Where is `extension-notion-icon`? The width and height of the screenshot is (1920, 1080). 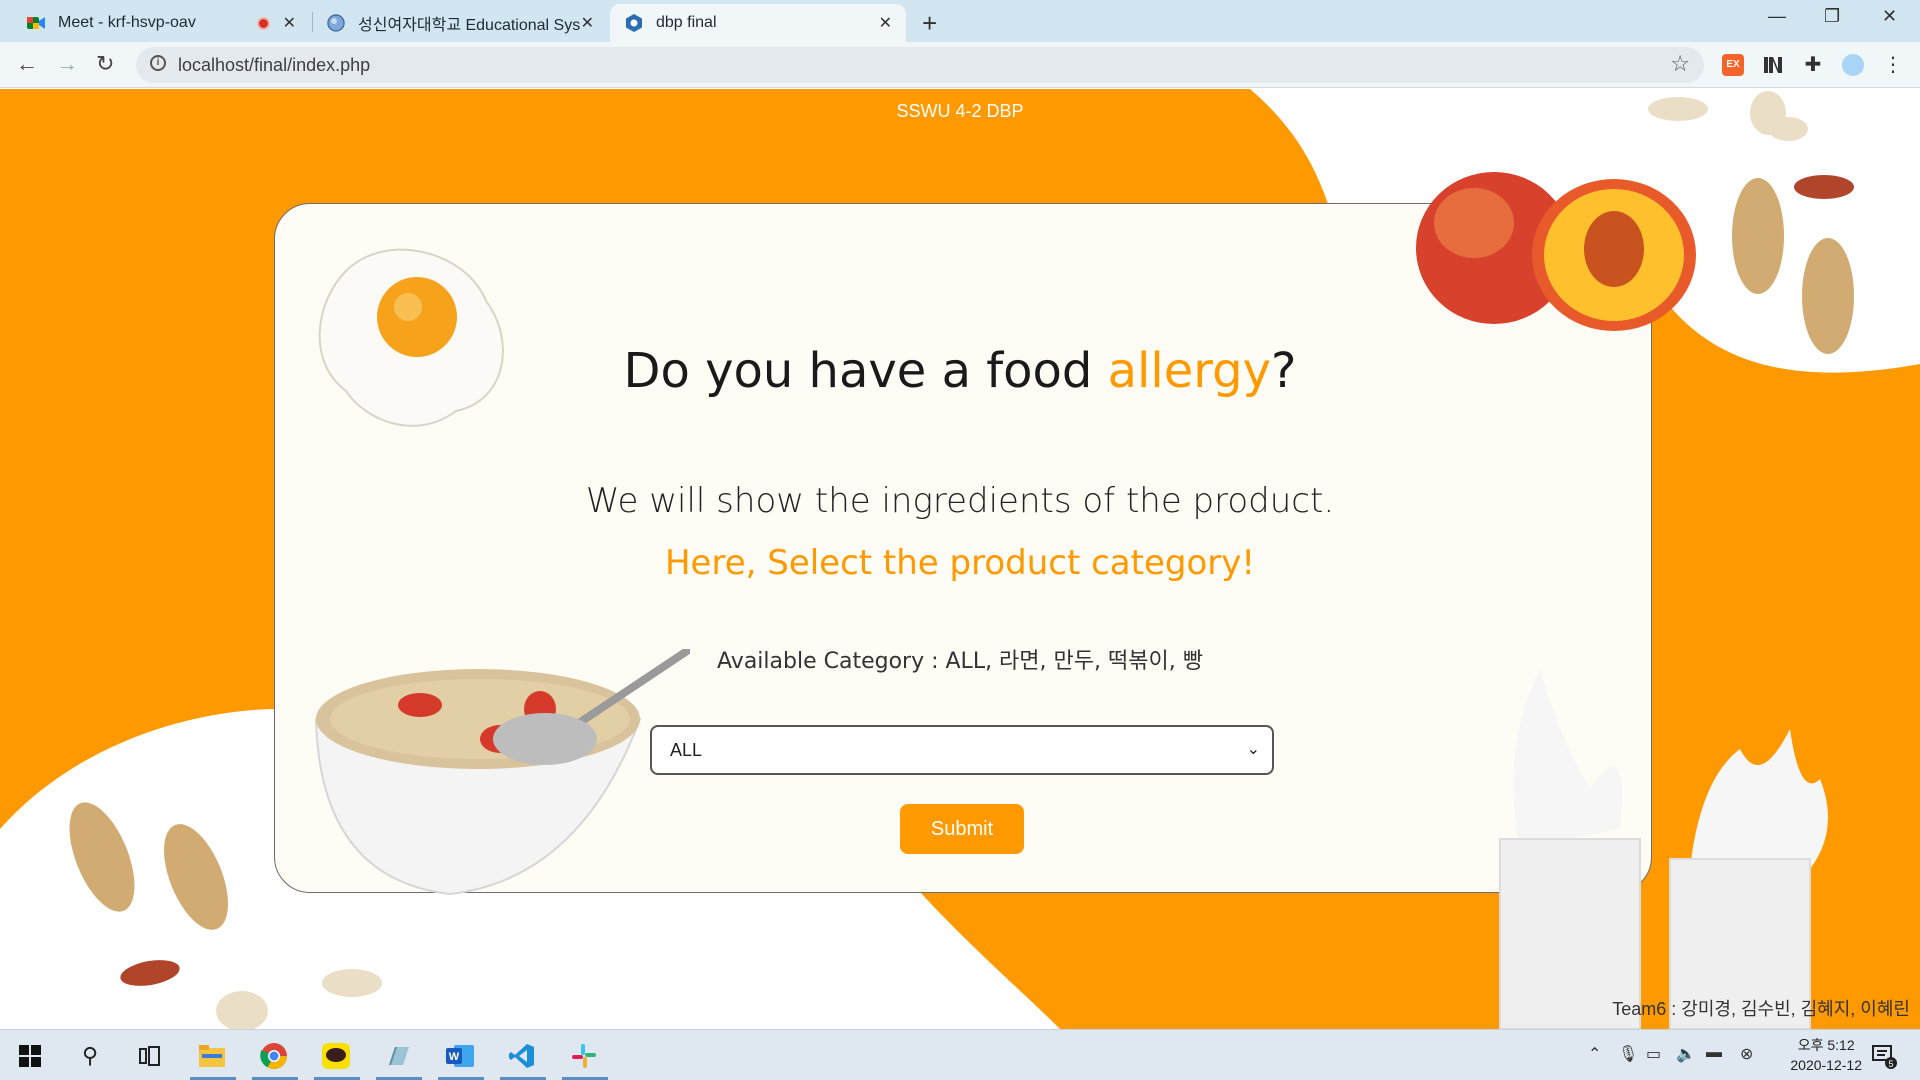
extension-notion-icon is located at coordinates (1773, 65).